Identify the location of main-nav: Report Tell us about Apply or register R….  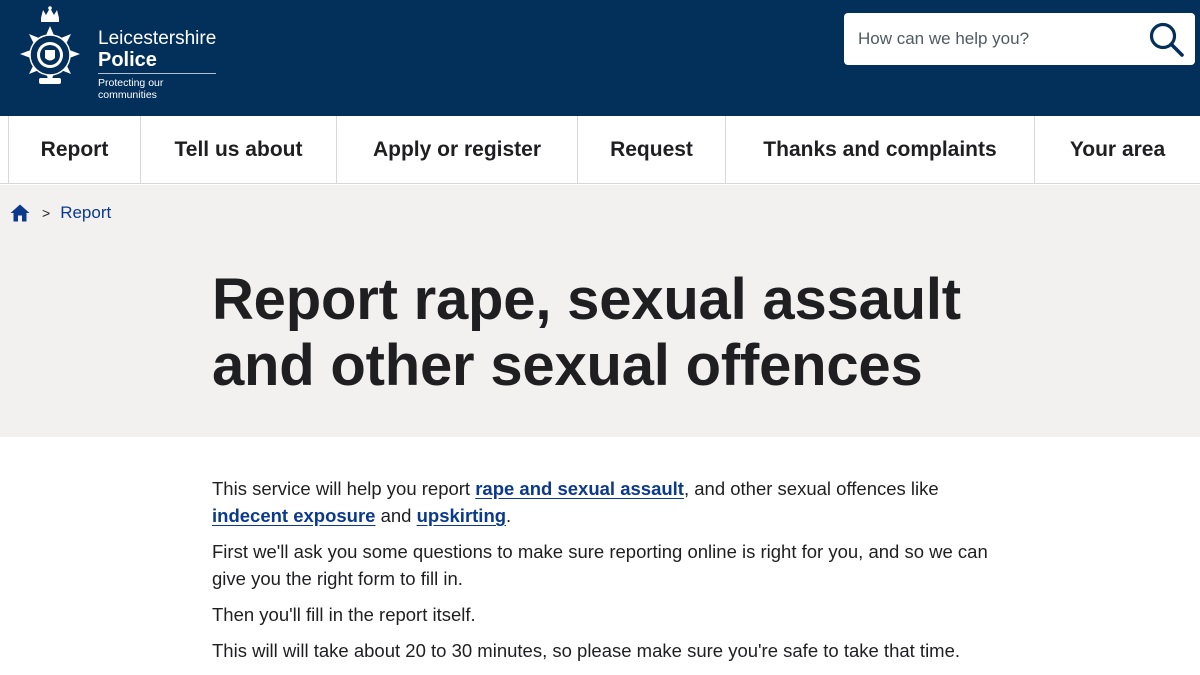
(600, 150).